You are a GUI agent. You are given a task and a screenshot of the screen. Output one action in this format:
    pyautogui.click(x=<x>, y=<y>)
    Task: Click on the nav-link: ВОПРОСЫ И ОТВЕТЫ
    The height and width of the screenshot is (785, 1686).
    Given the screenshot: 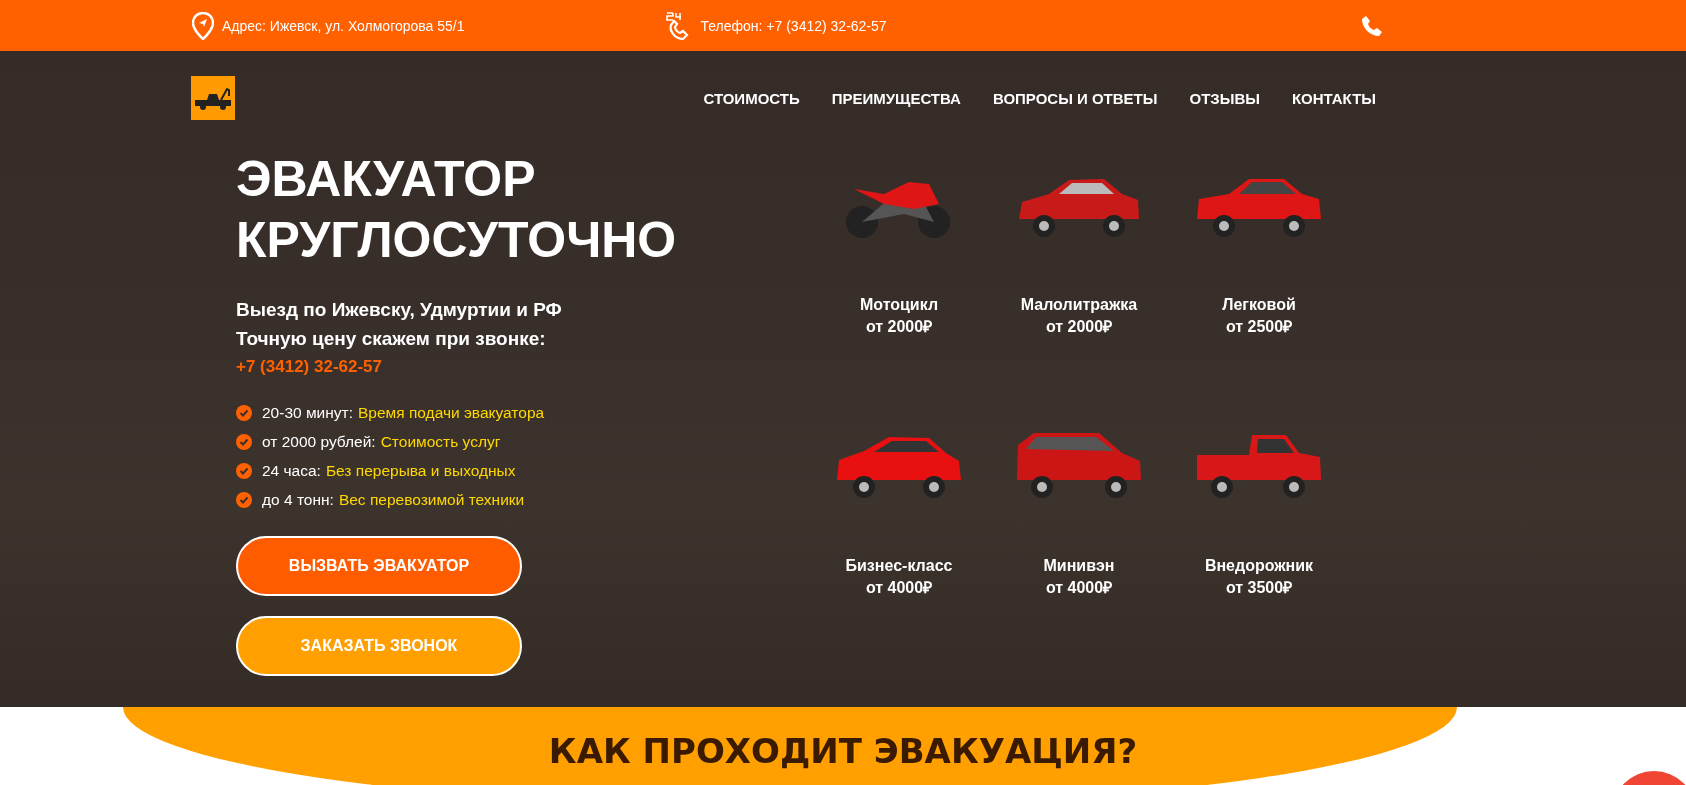 What is the action you would take?
    pyautogui.click(x=1075, y=98)
    